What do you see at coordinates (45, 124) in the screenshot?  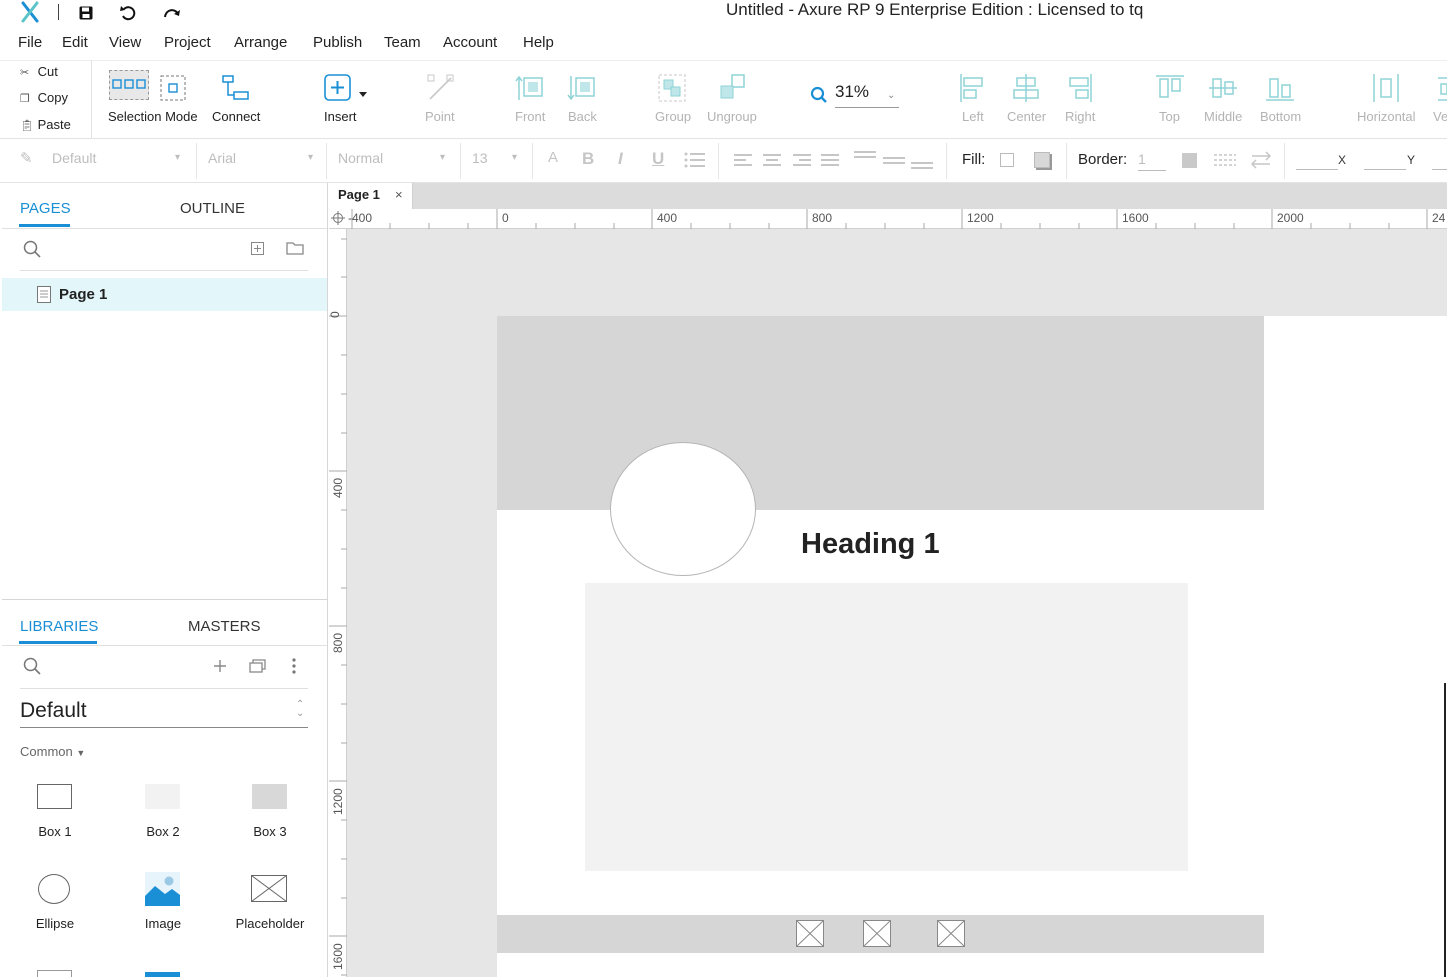 I see `paste-button: 📋︎ Paste` at bounding box center [45, 124].